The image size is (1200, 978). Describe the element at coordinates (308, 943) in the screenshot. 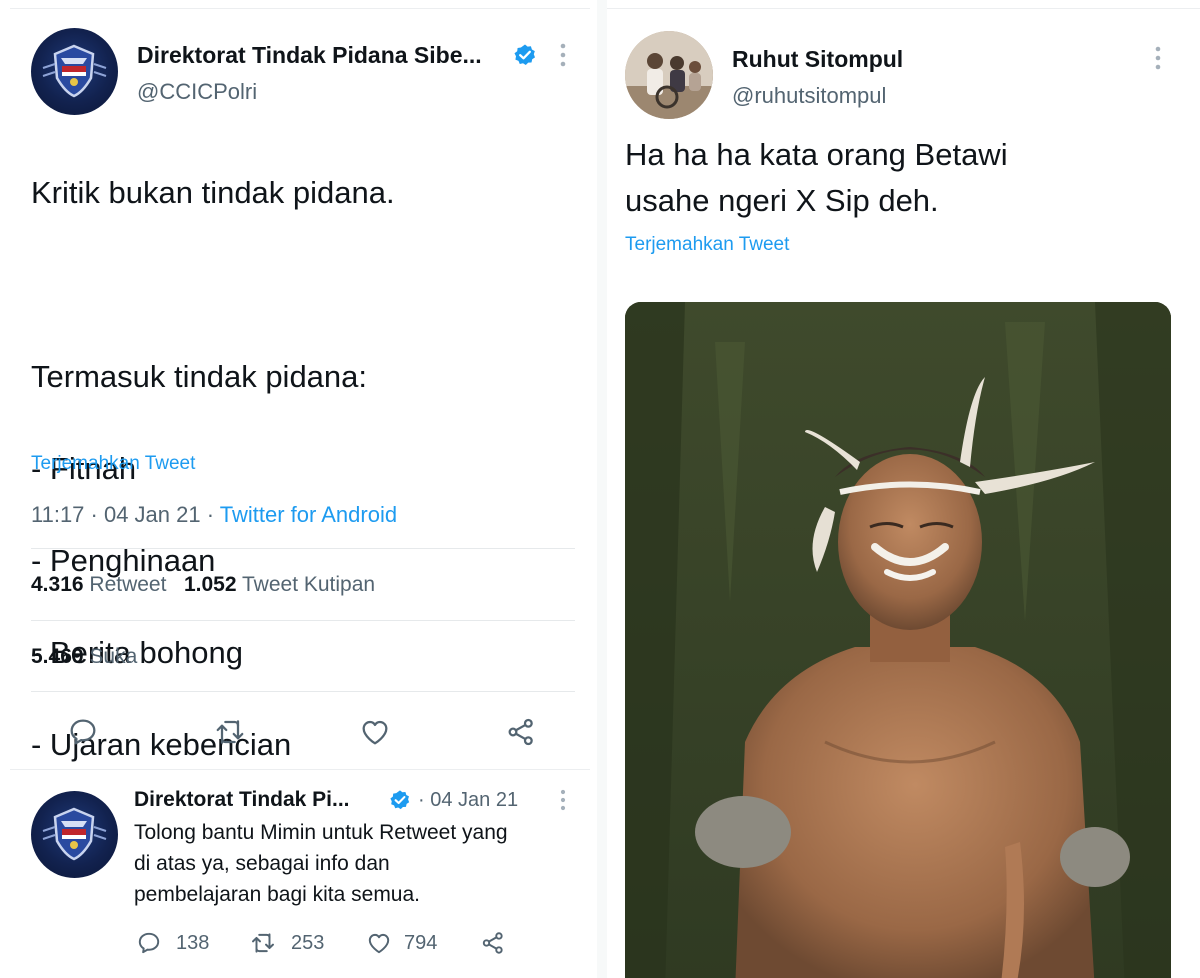

I see `retweet-count: 253` at that location.